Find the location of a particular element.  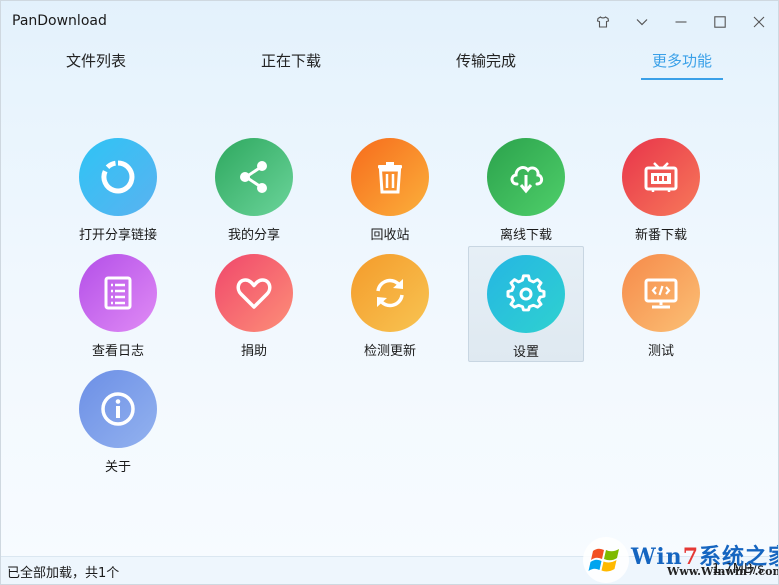

info-icon is located at coordinates (118, 409).